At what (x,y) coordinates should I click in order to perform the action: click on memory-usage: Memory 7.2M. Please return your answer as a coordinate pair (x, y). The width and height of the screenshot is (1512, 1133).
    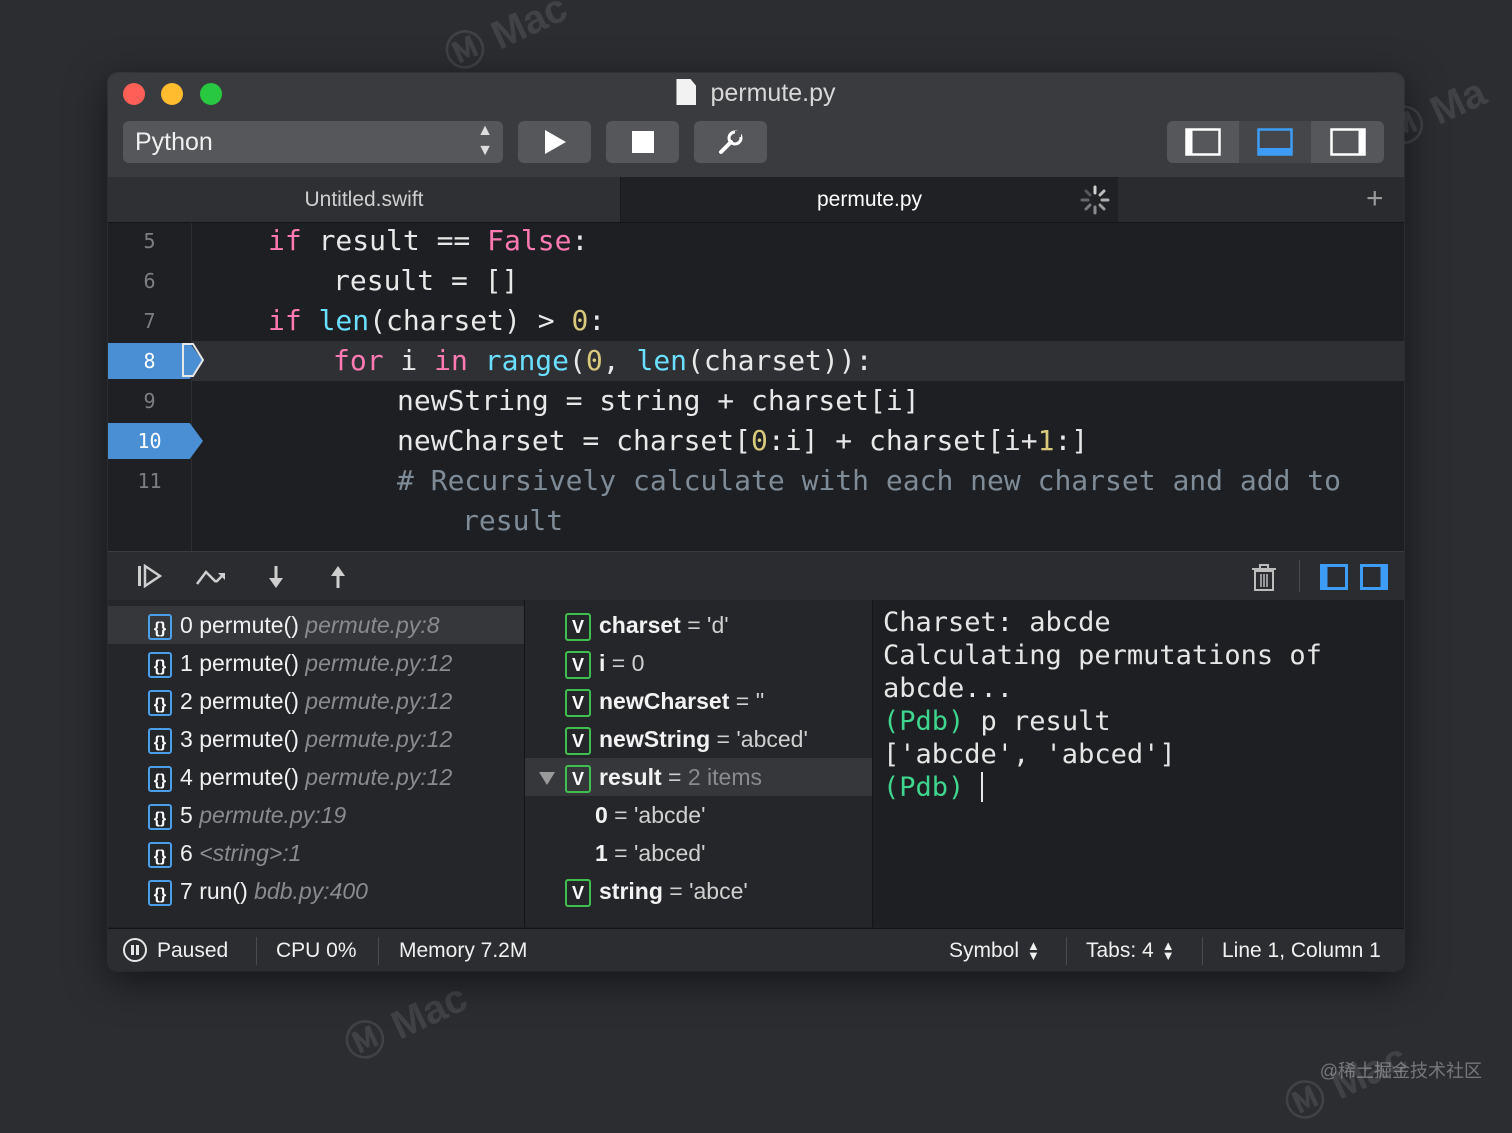
    Looking at the image, I should click on (463, 950).